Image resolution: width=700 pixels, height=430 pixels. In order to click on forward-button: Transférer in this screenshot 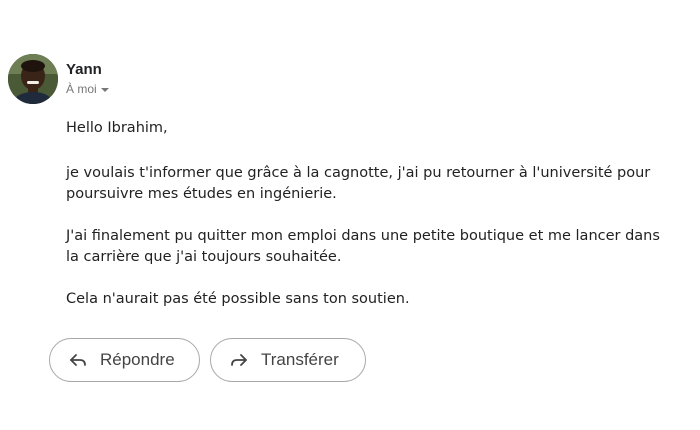, I will do `click(288, 360)`.